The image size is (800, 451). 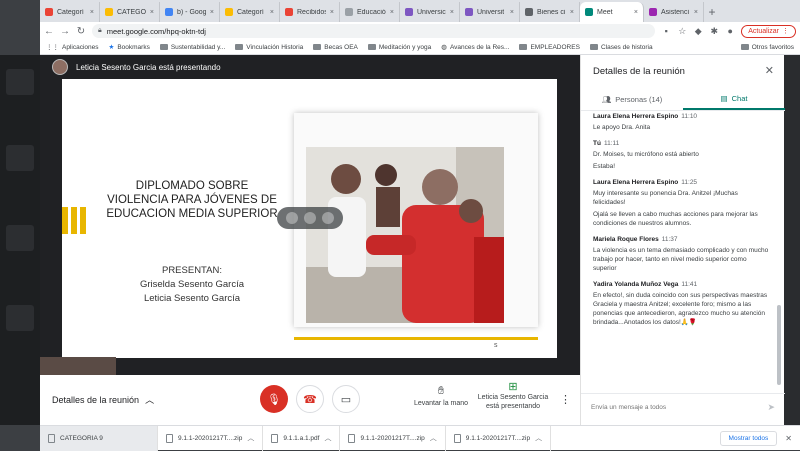 What do you see at coordinates (730, 31) in the screenshot?
I see `profile-avatar-icon: ●` at bounding box center [730, 31].